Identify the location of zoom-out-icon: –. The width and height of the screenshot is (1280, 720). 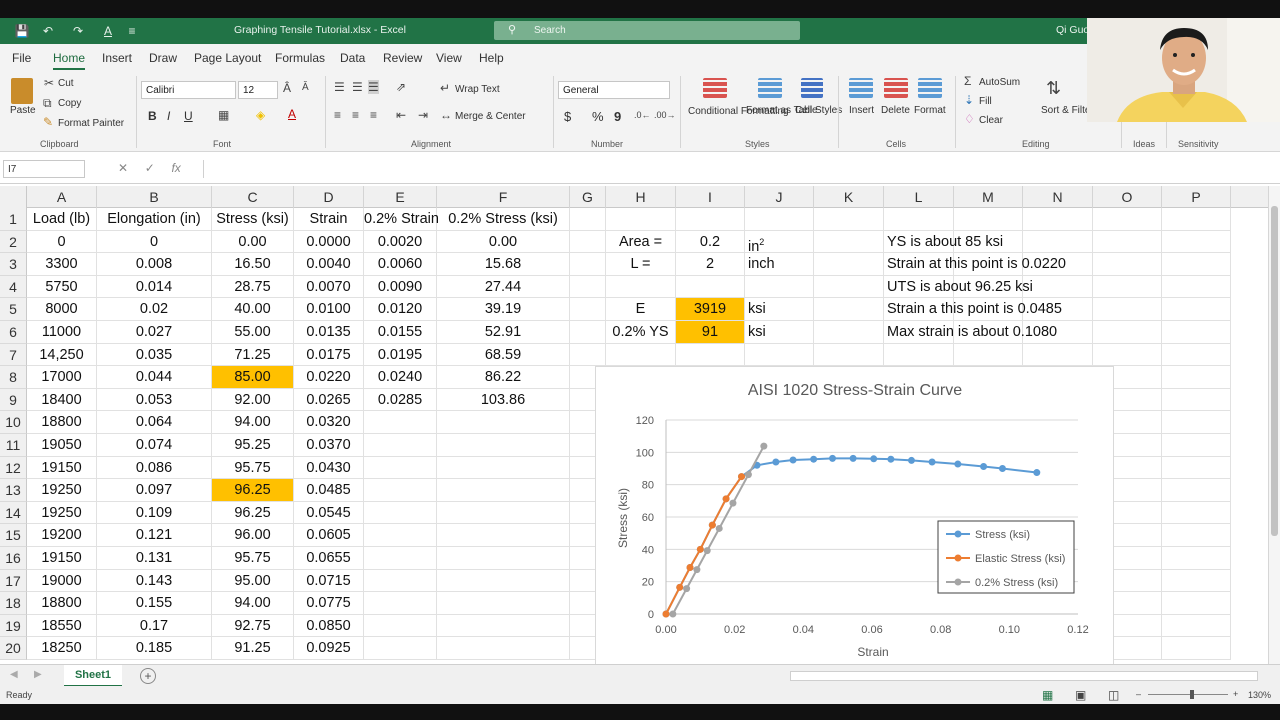
(1138, 694).